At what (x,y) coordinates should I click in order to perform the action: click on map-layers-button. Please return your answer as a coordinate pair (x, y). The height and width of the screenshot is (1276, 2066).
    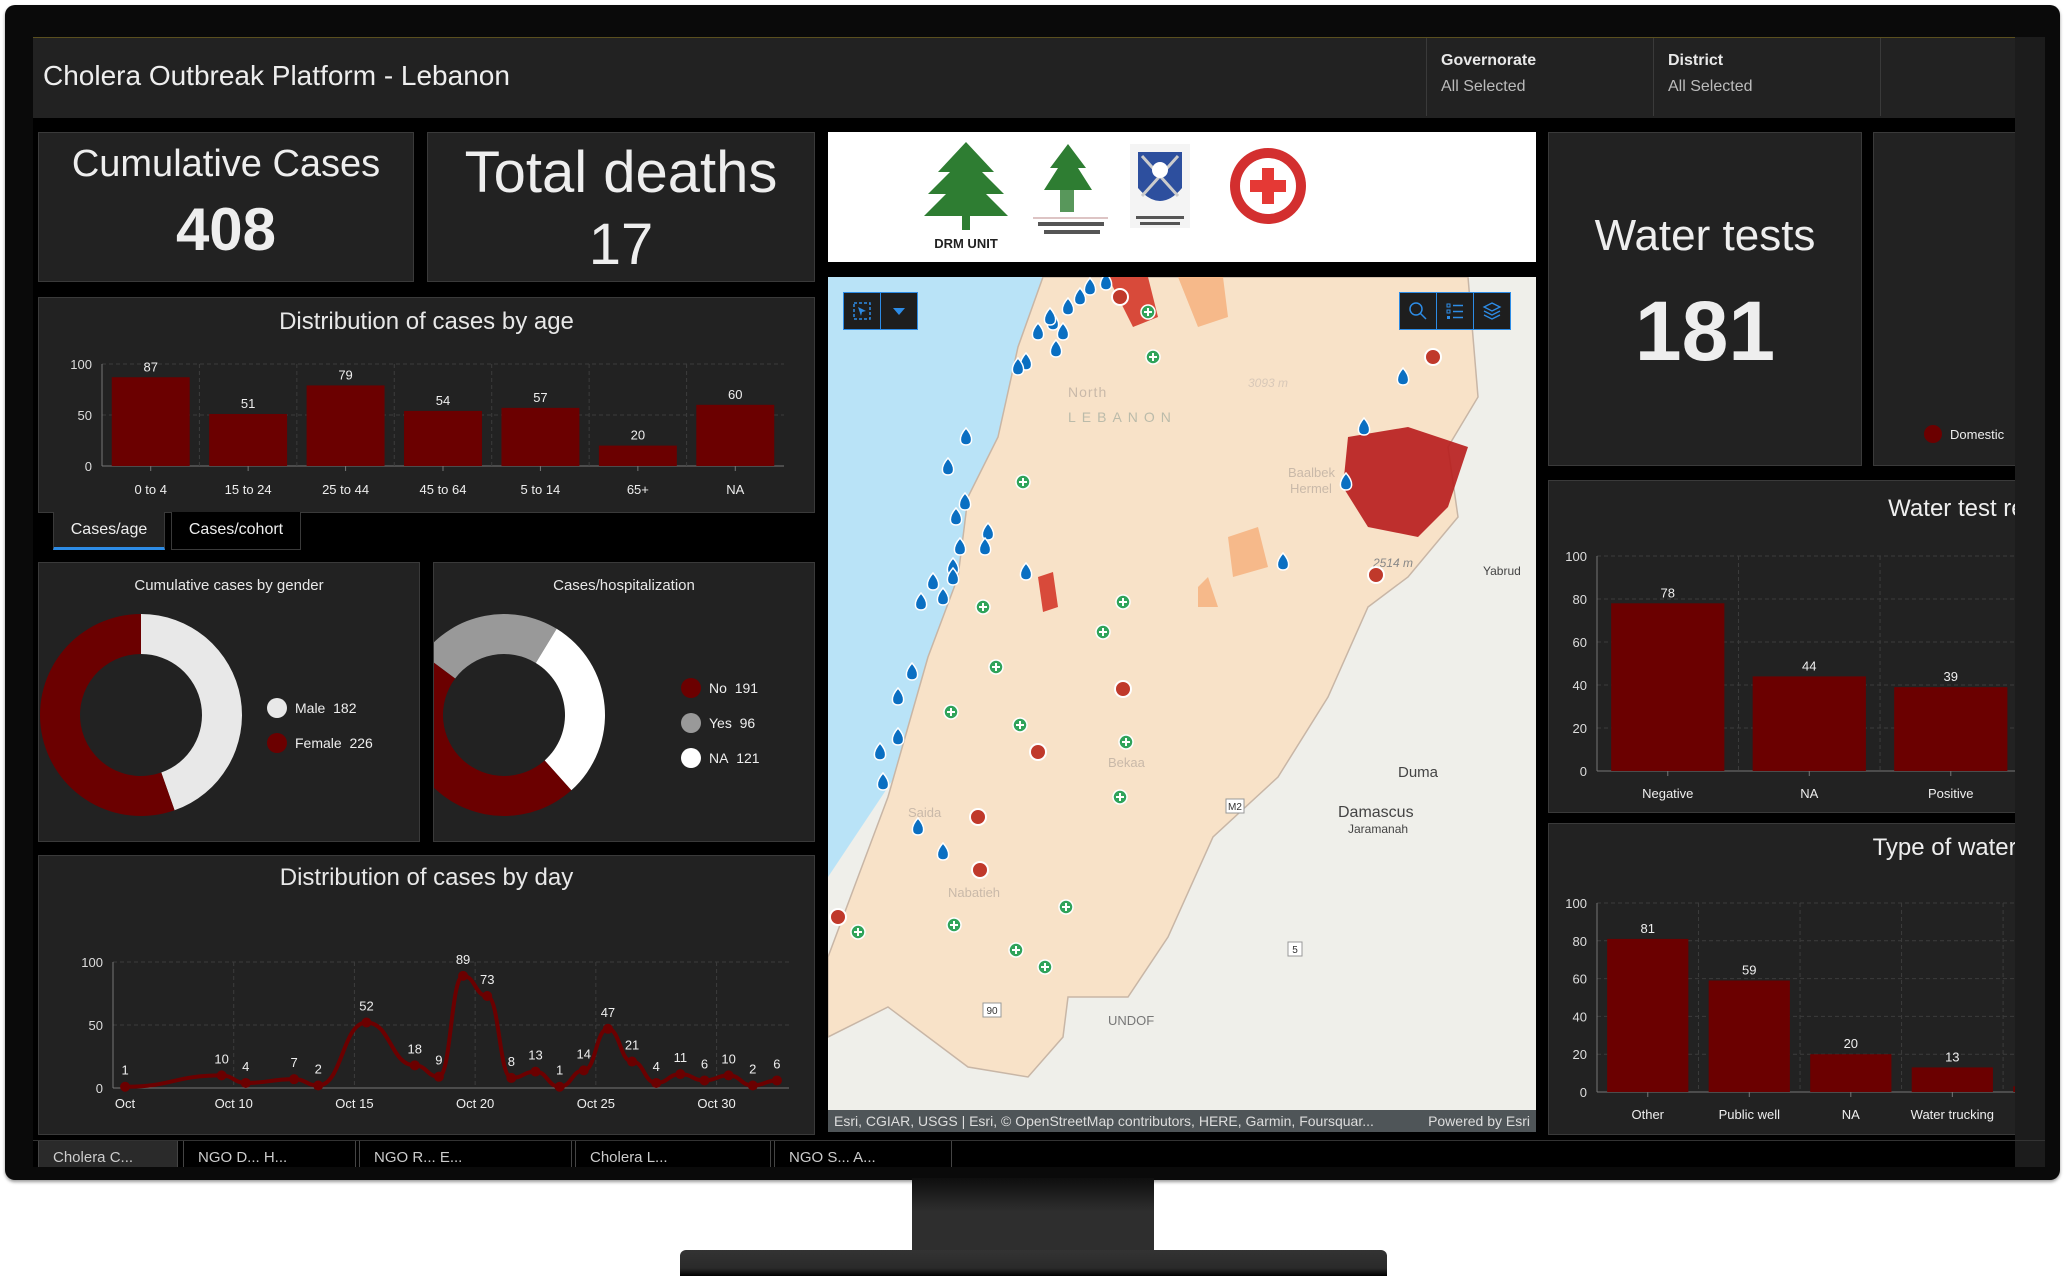
    Looking at the image, I should click on (1492, 311).